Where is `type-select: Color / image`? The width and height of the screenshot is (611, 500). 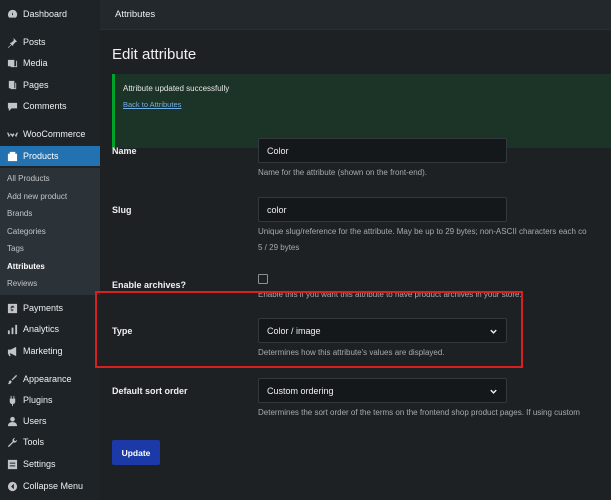
type-select: Color / image is located at coordinates (382, 330).